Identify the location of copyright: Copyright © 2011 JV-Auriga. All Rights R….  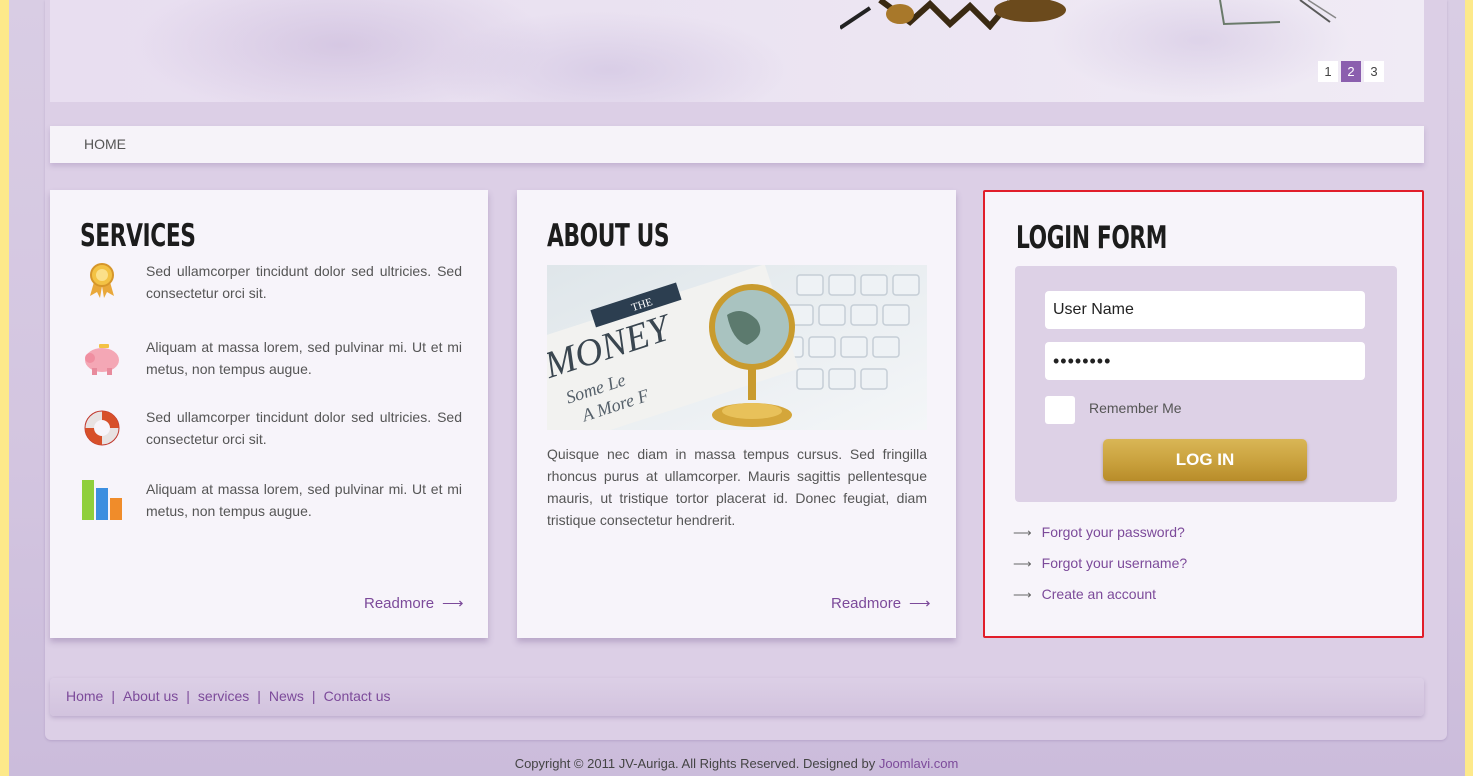
(736, 763).